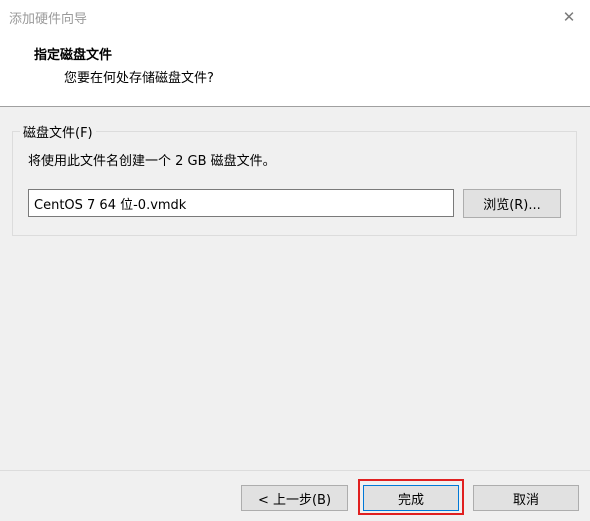 Image resolution: width=590 pixels, height=521 pixels. What do you see at coordinates (295, 17) in the screenshot?
I see `title-bar: 添加硬件向导 ✕` at bounding box center [295, 17].